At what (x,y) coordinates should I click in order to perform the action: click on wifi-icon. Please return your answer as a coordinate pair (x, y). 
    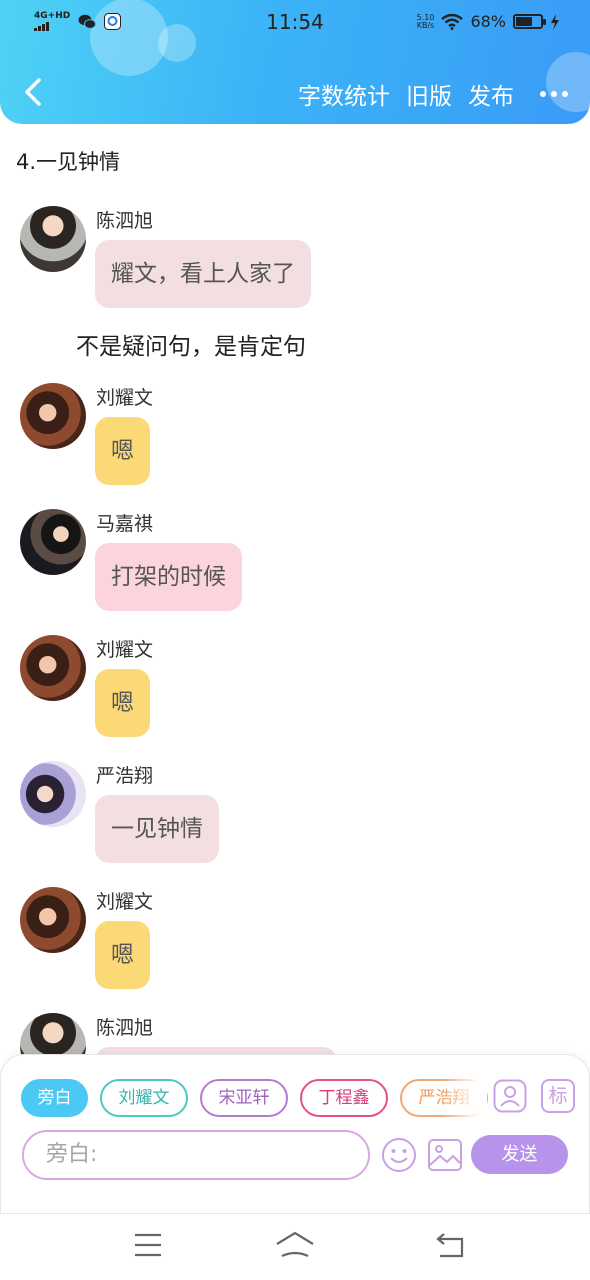
    Looking at the image, I should click on (452, 21).